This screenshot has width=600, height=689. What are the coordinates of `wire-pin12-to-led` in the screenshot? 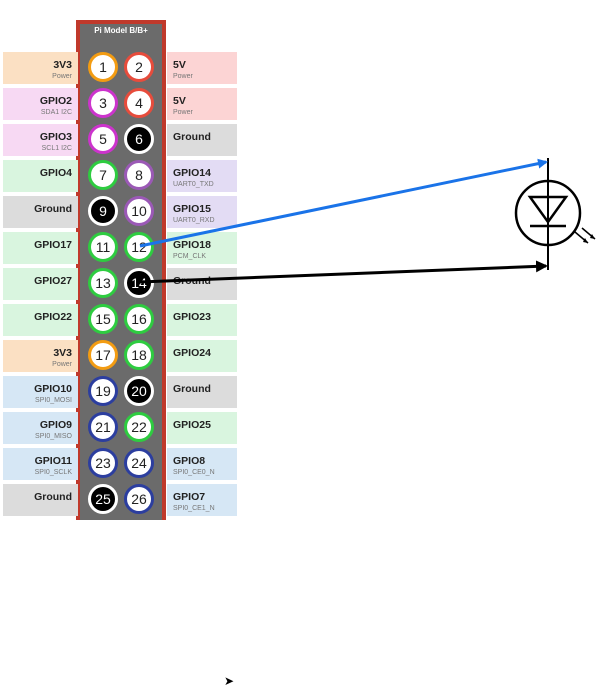 It's located at (343, 203).